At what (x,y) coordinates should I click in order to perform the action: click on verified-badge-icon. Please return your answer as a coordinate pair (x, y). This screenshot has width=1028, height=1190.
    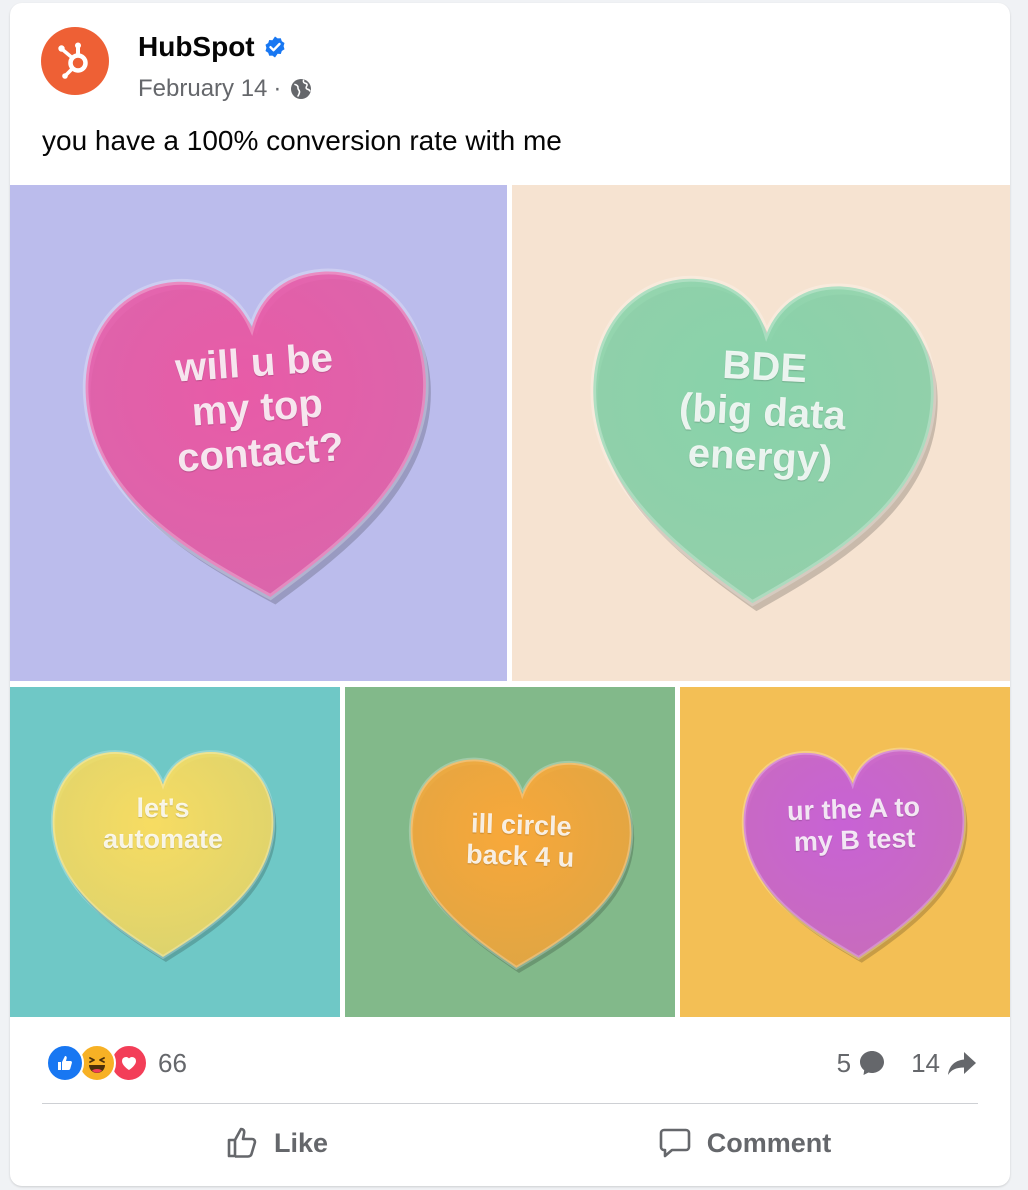
    Looking at the image, I should click on (275, 47).